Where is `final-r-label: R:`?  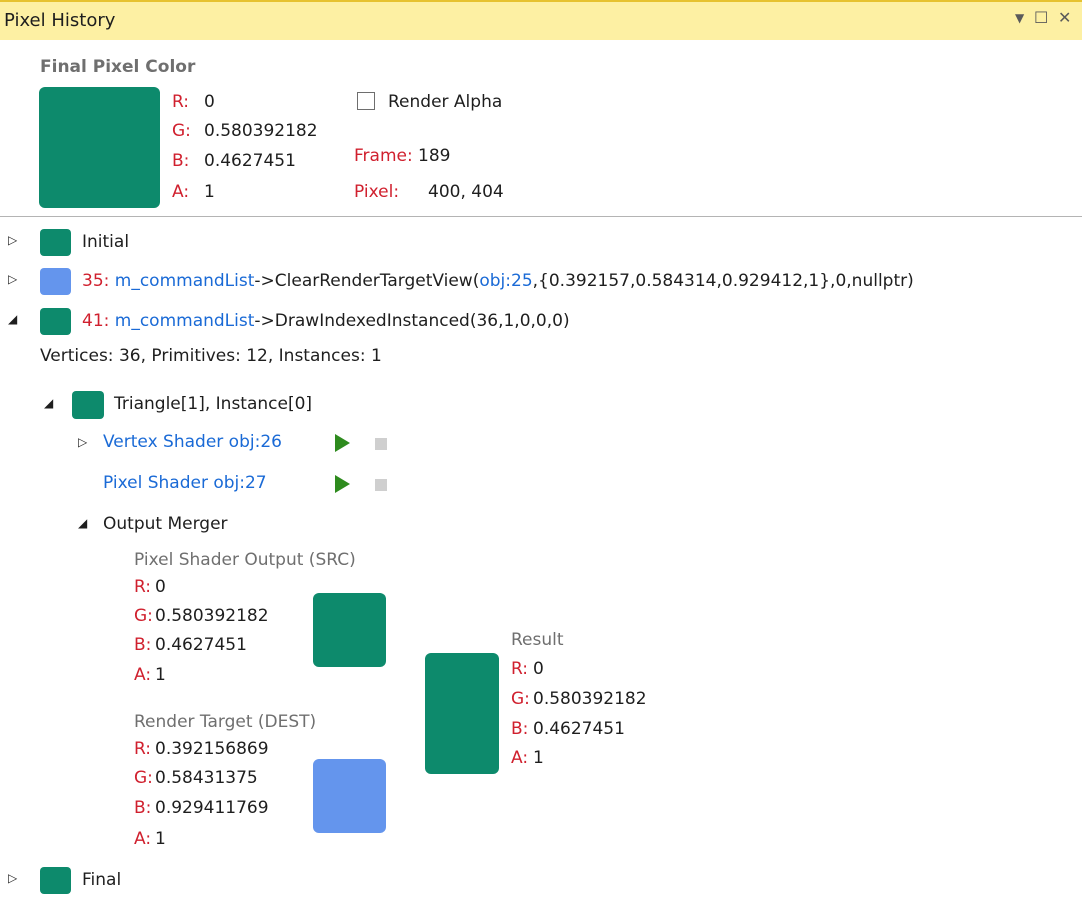
final-r-label: R: is located at coordinates (181, 102).